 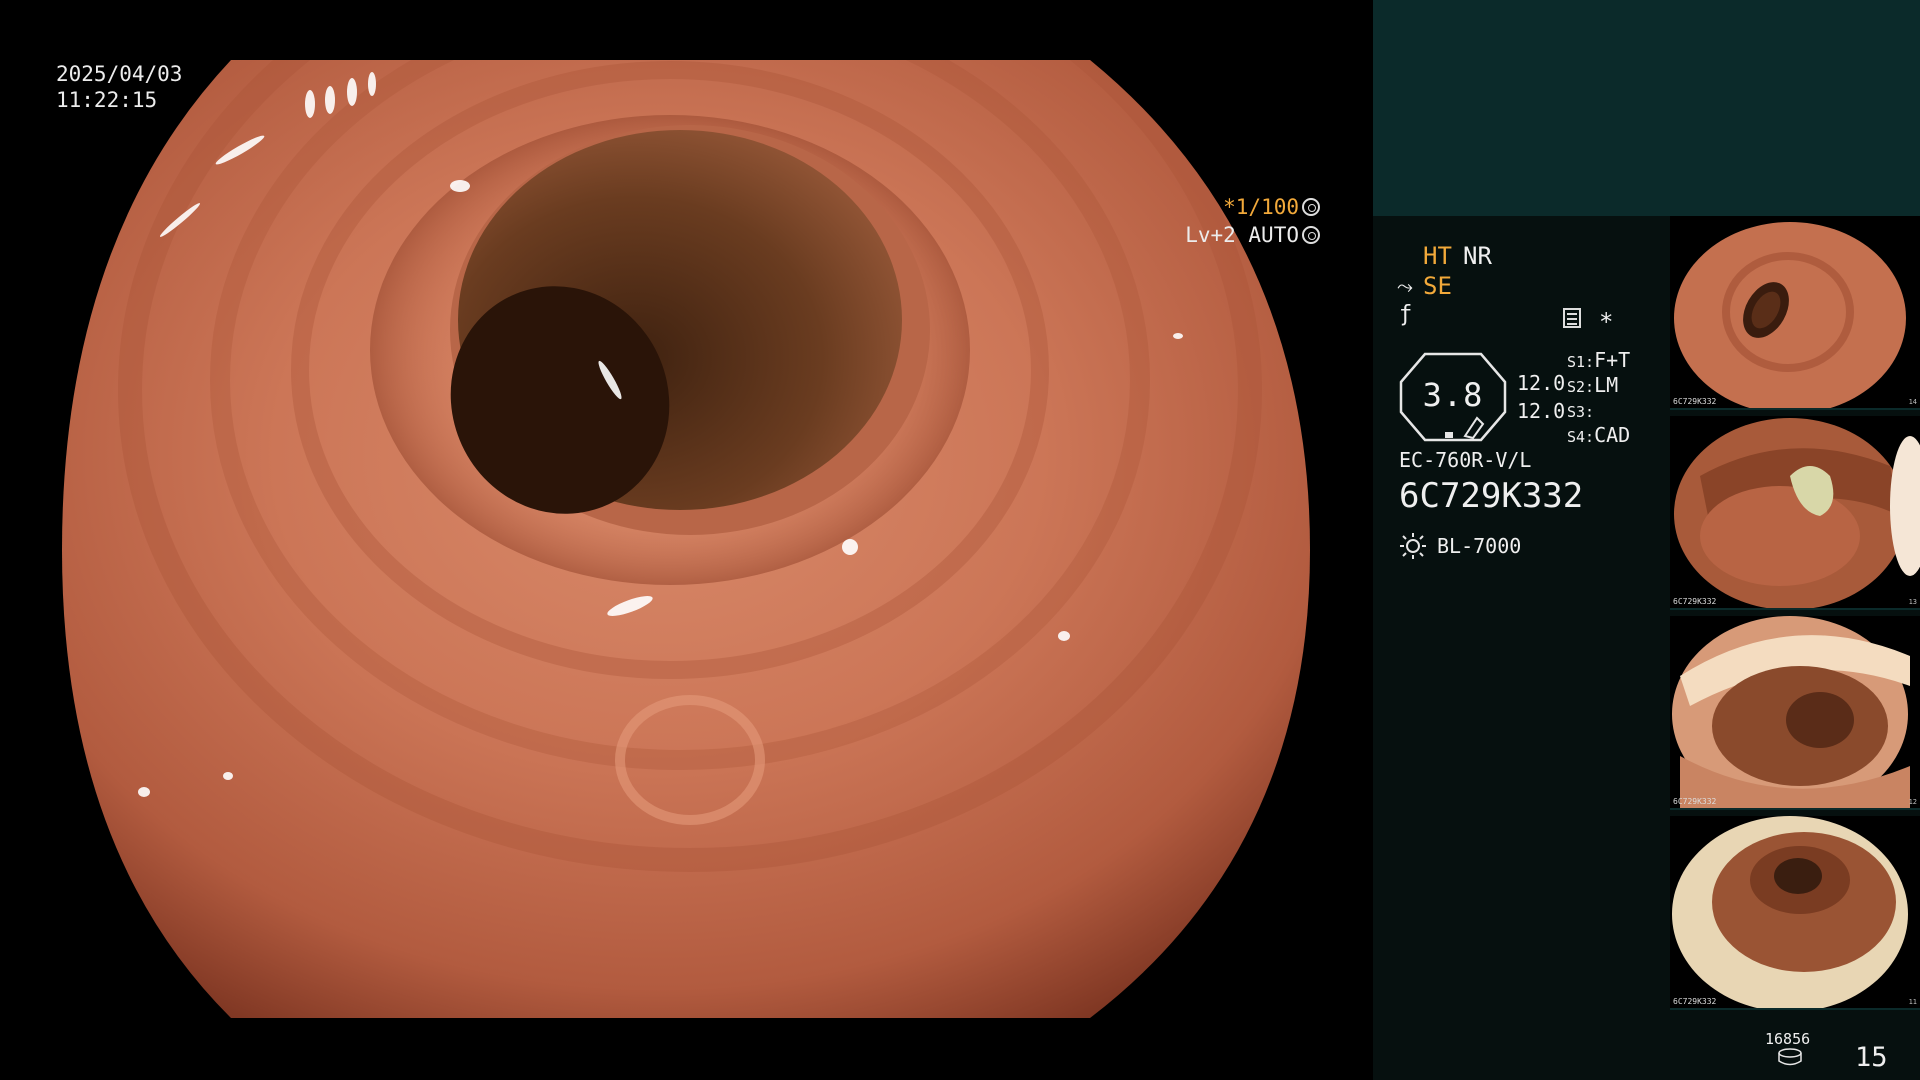 I want to click on frequency-icon: ƒ, so click(x=1406, y=314).